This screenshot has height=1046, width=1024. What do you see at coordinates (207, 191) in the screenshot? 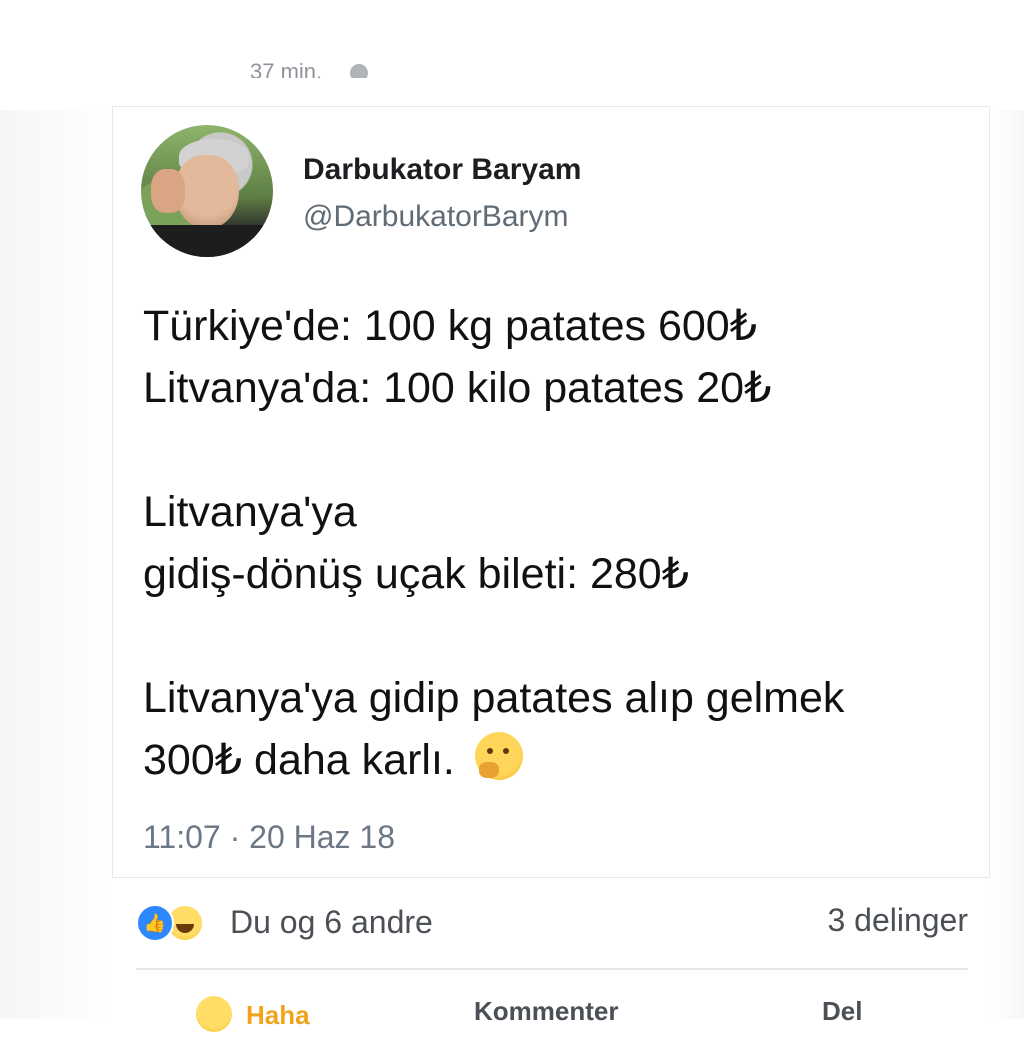
I see `author-avatar` at bounding box center [207, 191].